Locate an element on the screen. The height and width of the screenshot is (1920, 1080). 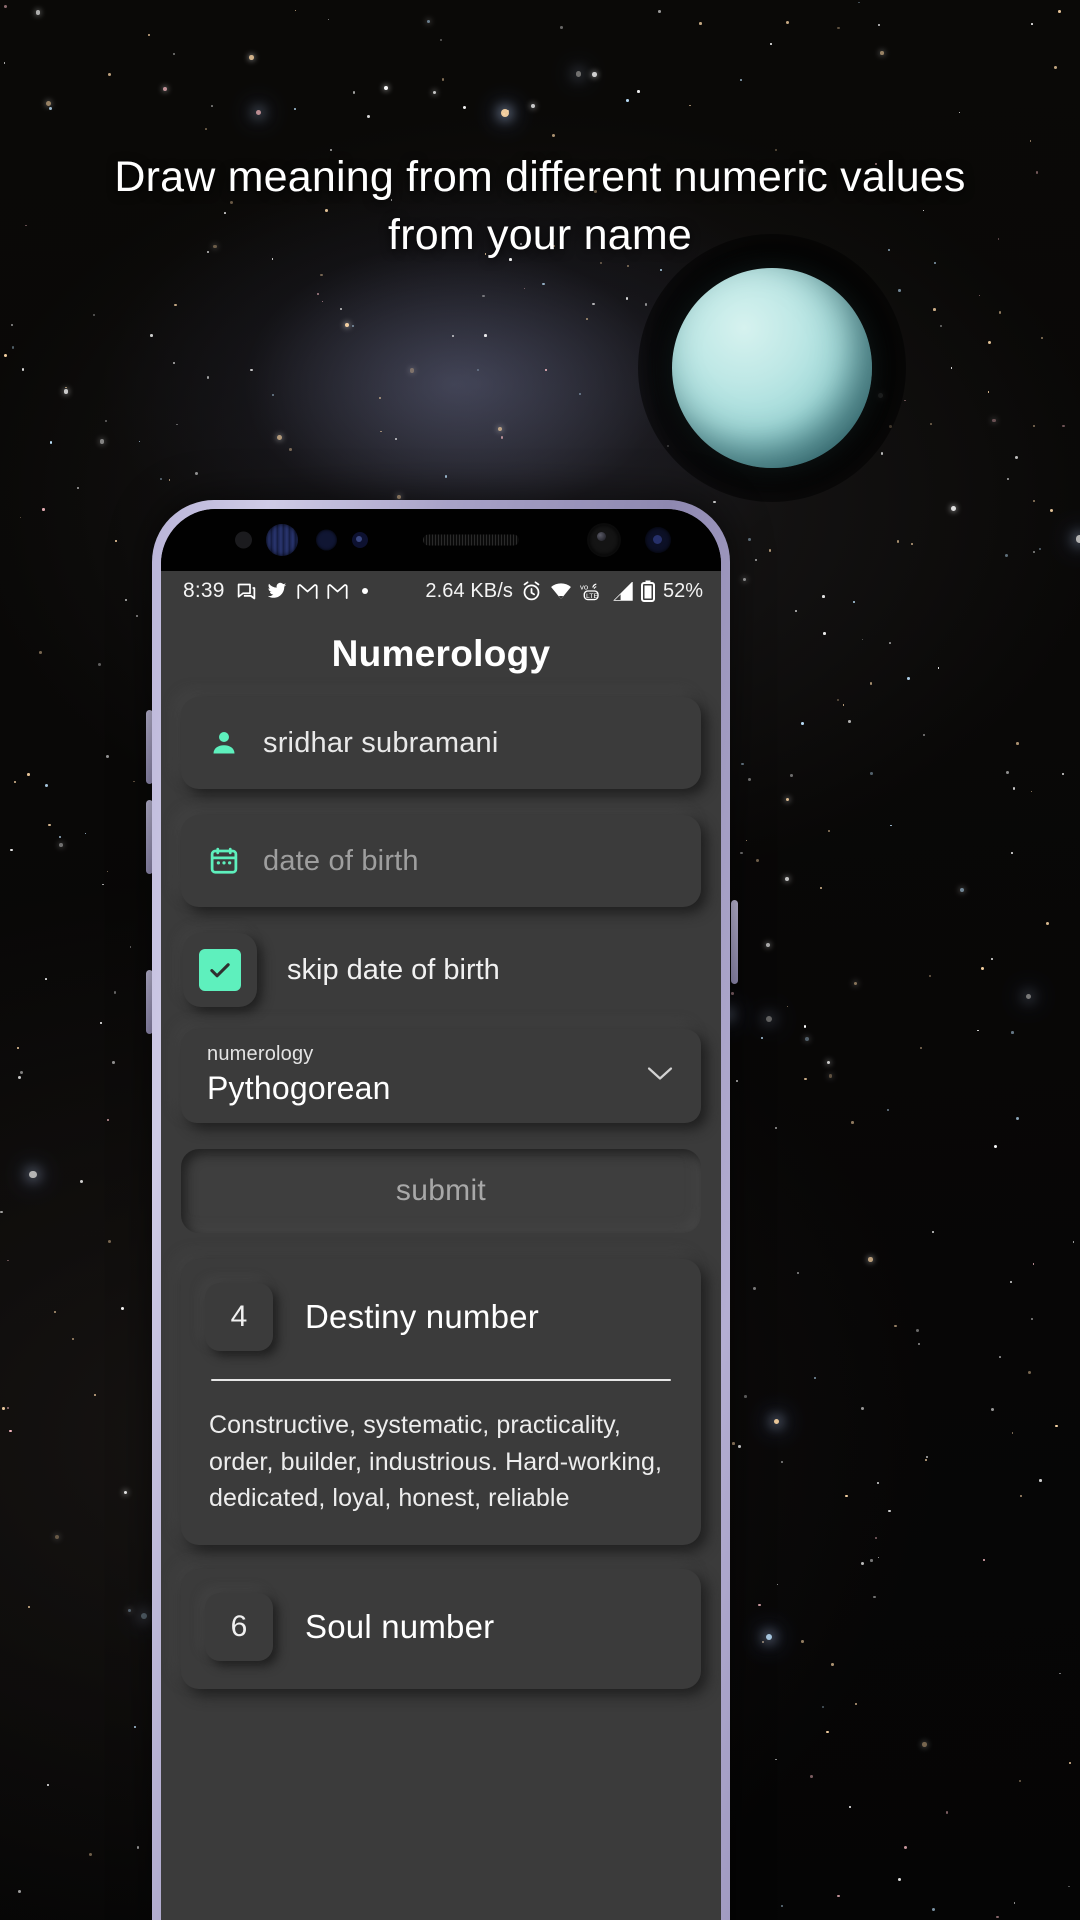
skip-dob-row: skip date of birth is located at coordinates (441, 970).